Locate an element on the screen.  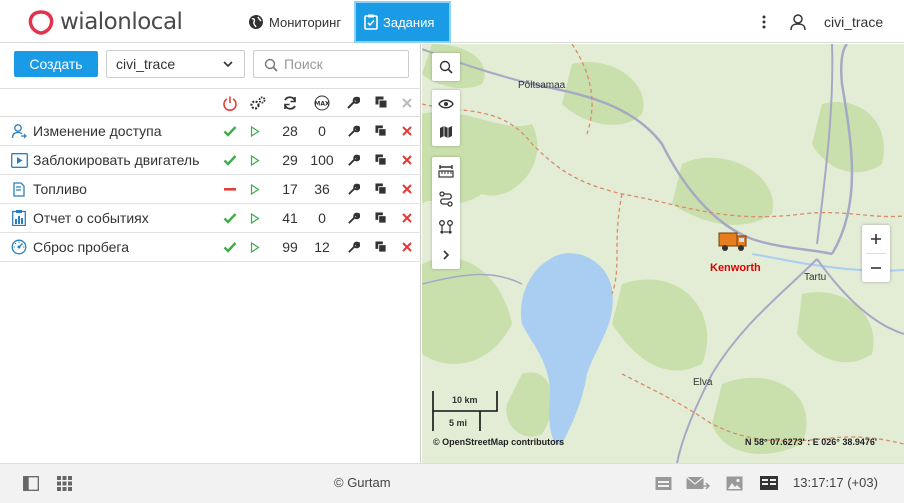
map-measure-tools is located at coordinates (446, 213).